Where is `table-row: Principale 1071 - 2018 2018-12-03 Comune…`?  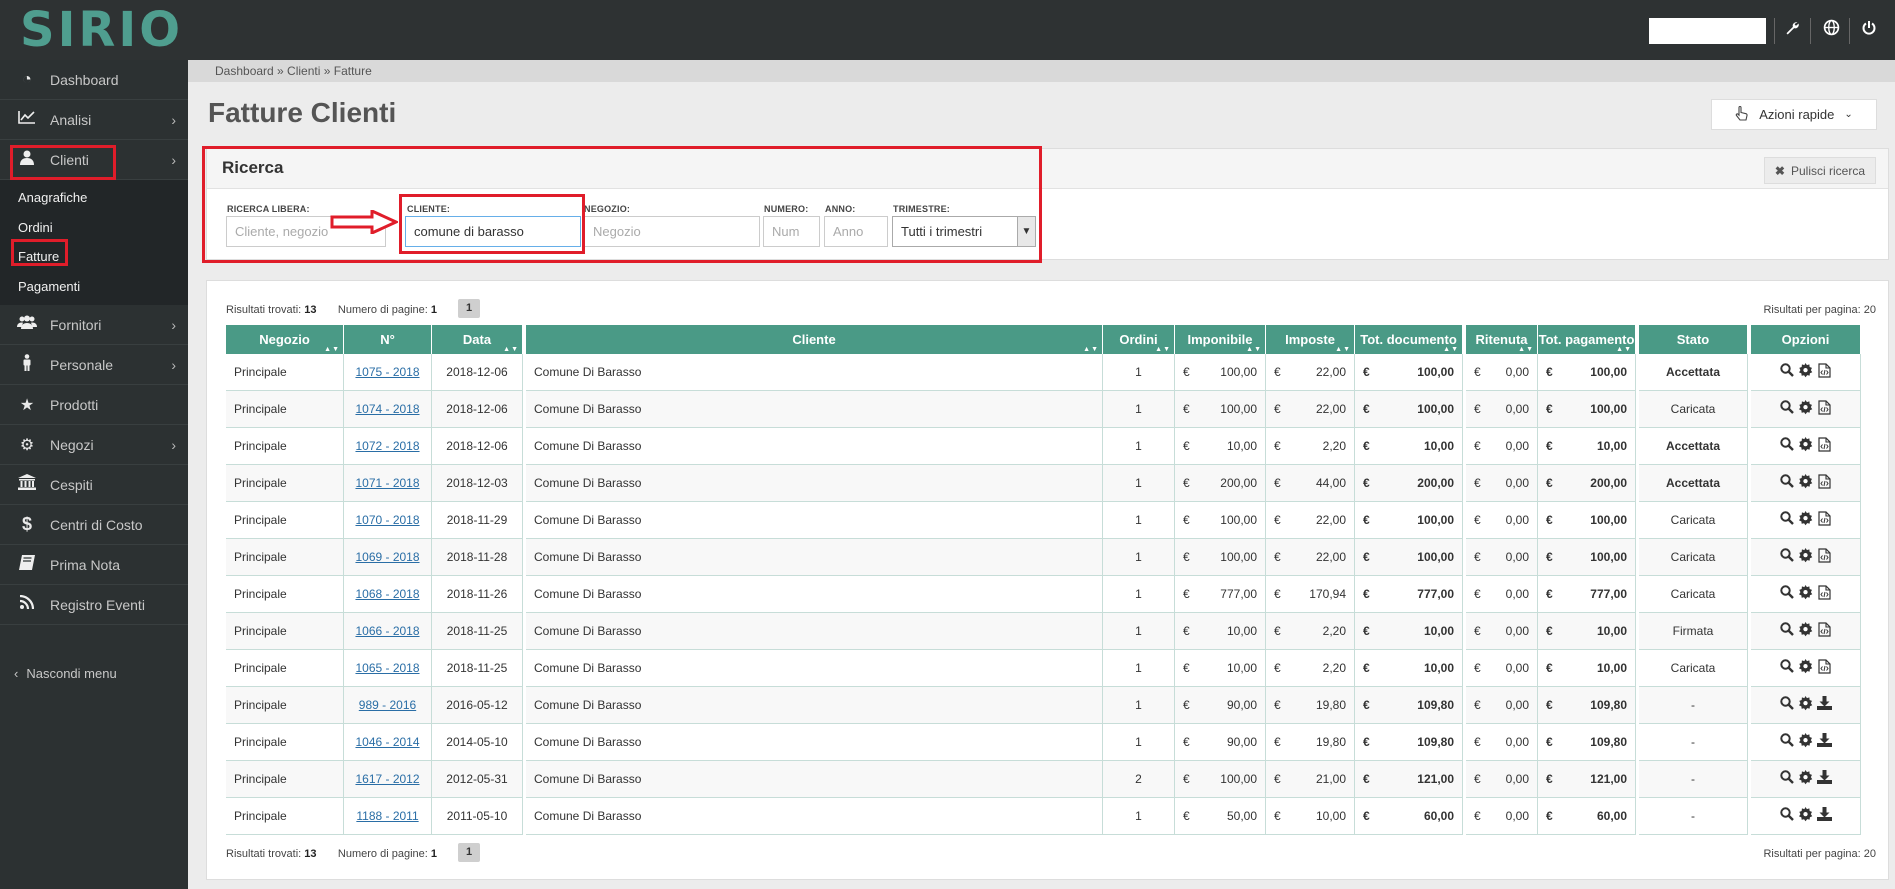 table-row: Principale 1071 - 2018 2018-12-03 Comune… is located at coordinates (1043, 483).